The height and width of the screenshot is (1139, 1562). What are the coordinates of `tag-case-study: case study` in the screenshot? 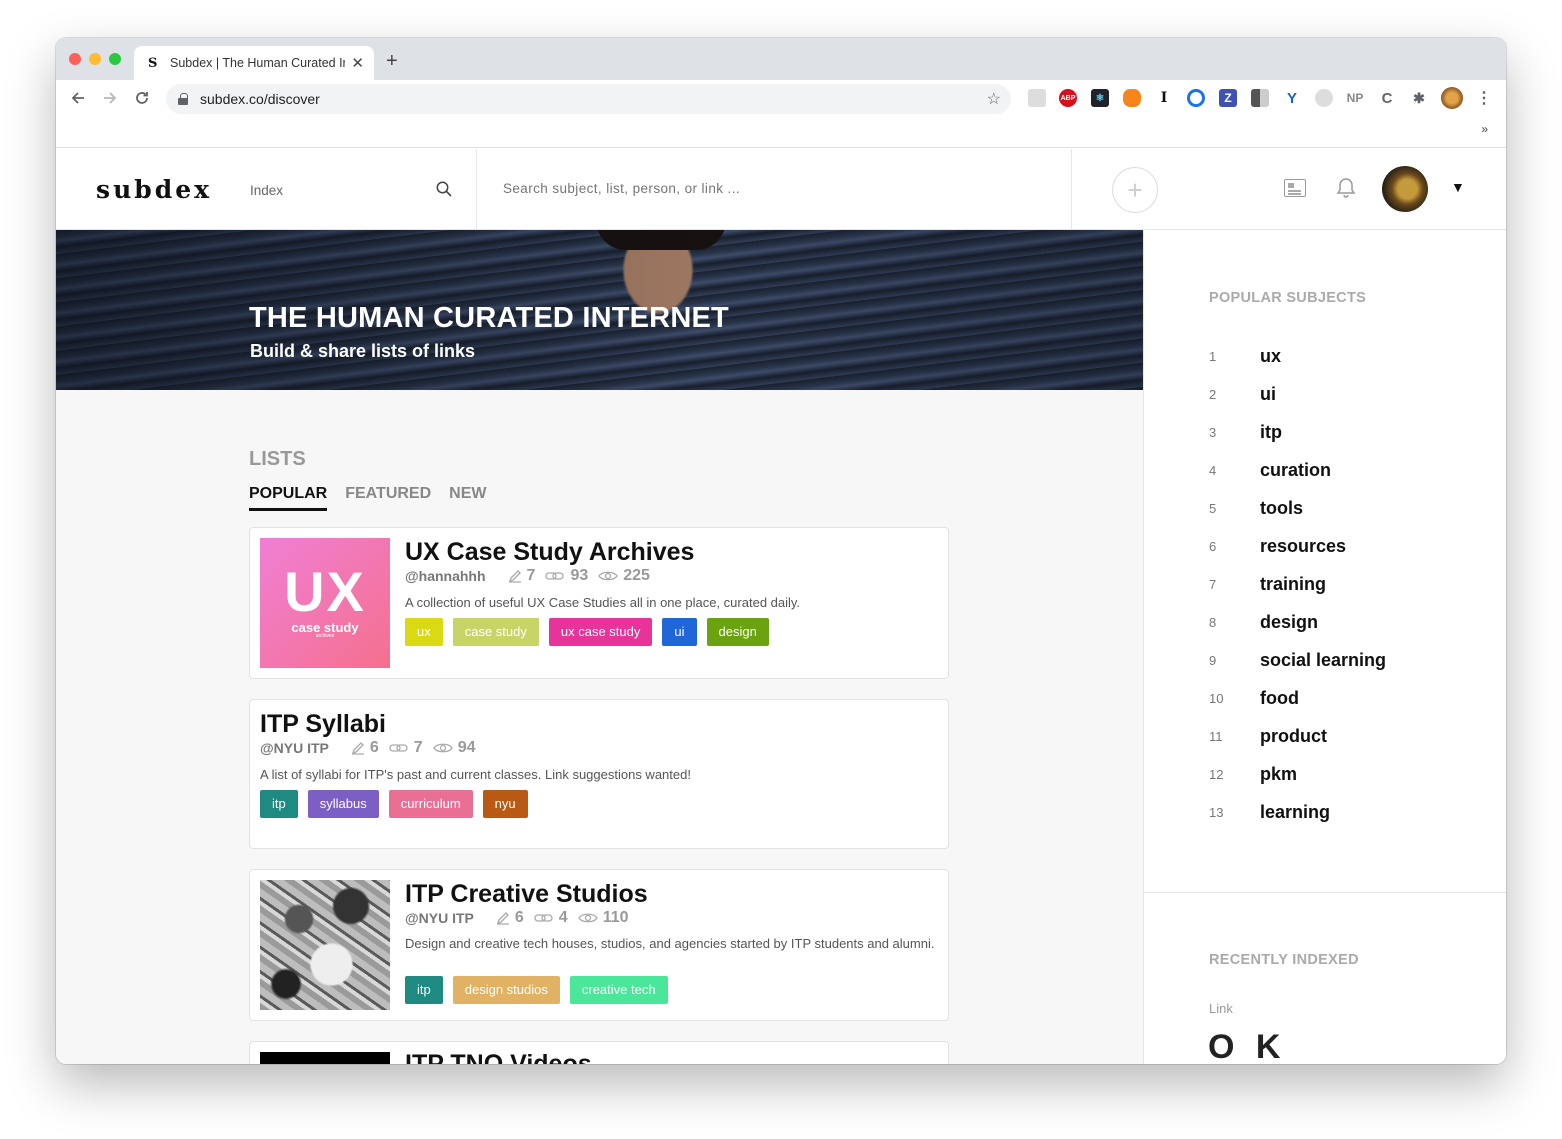 It's located at (495, 632).